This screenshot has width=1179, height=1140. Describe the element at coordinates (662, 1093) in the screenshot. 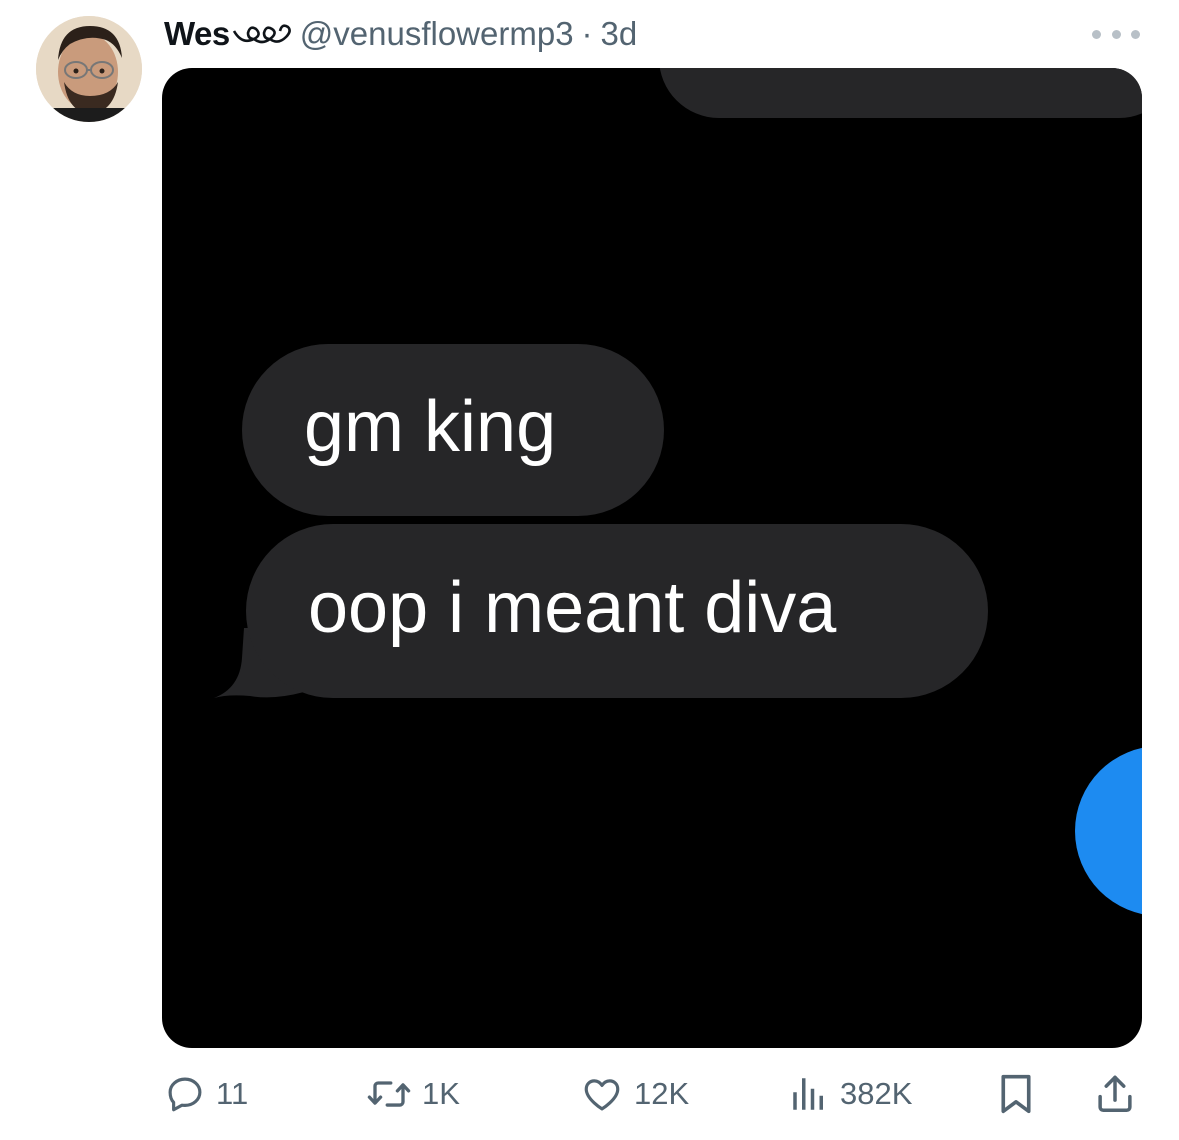

I see `like-count: 12K` at that location.